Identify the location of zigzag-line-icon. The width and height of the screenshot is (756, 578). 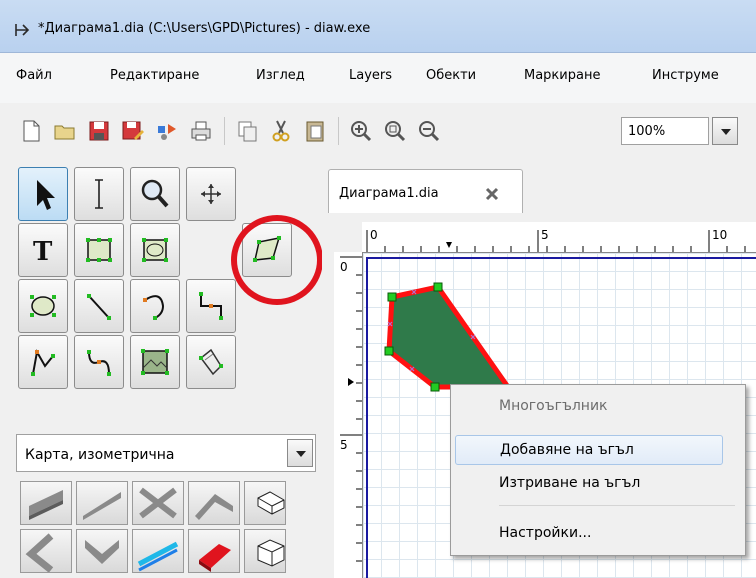
(211, 306).